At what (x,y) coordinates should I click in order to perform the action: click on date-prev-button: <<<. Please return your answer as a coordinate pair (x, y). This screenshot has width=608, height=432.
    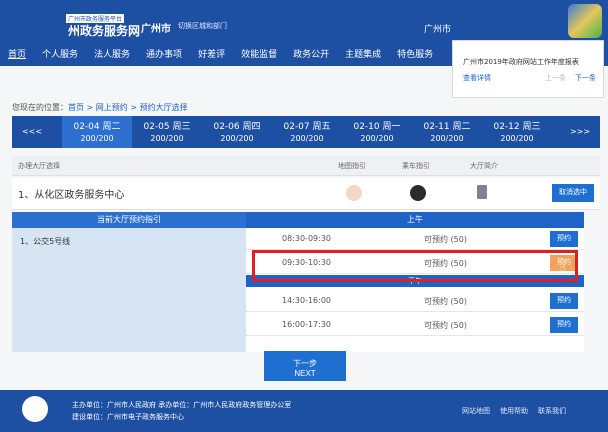
    Looking at the image, I should click on (32, 132).